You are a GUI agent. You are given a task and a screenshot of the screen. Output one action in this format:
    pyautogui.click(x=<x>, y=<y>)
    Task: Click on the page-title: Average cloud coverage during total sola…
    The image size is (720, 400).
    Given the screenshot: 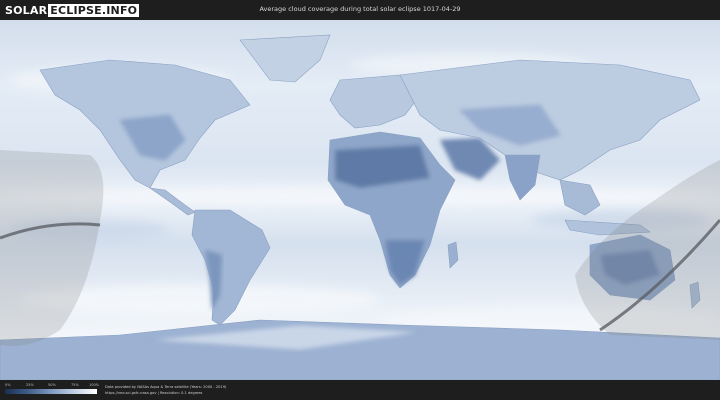 What is the action you would take?
    pyautogui.click(x=360, y=9)
    